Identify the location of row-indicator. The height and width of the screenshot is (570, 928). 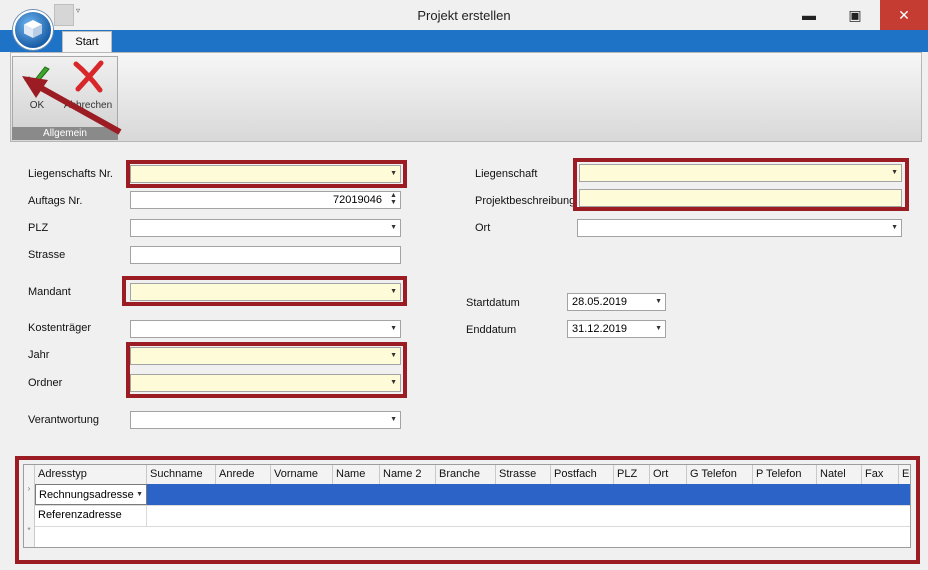
(29, 515).